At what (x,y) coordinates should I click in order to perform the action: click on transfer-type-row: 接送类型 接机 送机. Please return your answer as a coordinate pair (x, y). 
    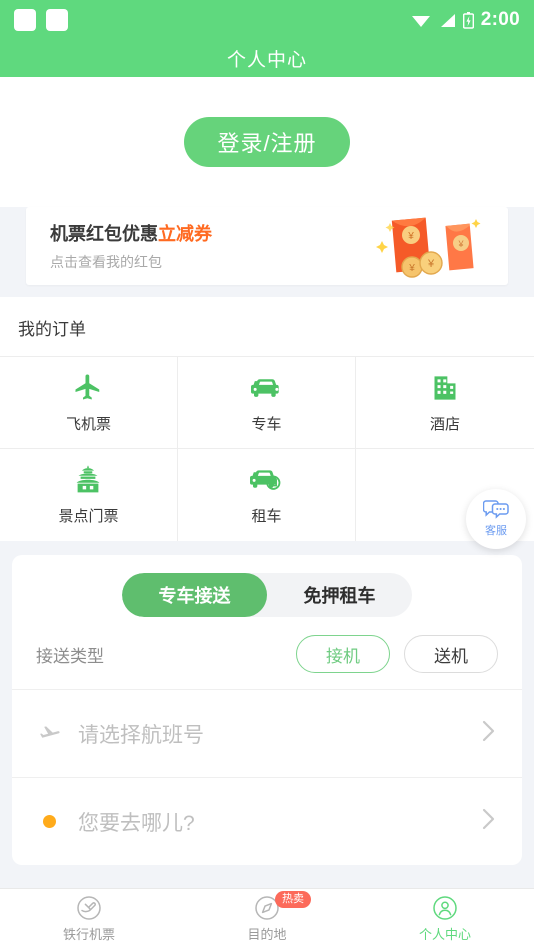
    Looking at the image, I should click on (267, 653).